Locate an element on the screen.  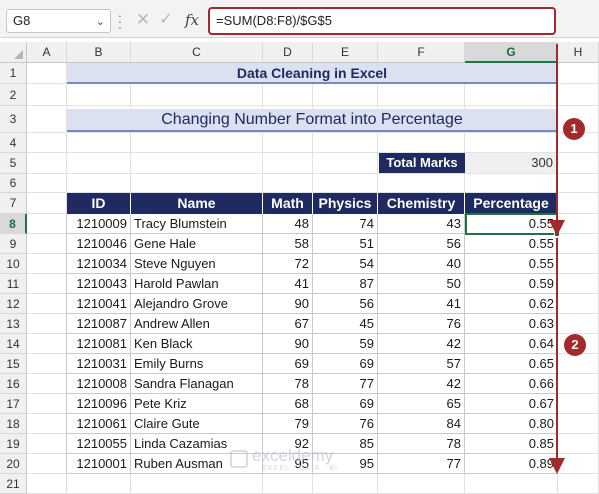
column-header-h: H is located at coordinates (578, 52).